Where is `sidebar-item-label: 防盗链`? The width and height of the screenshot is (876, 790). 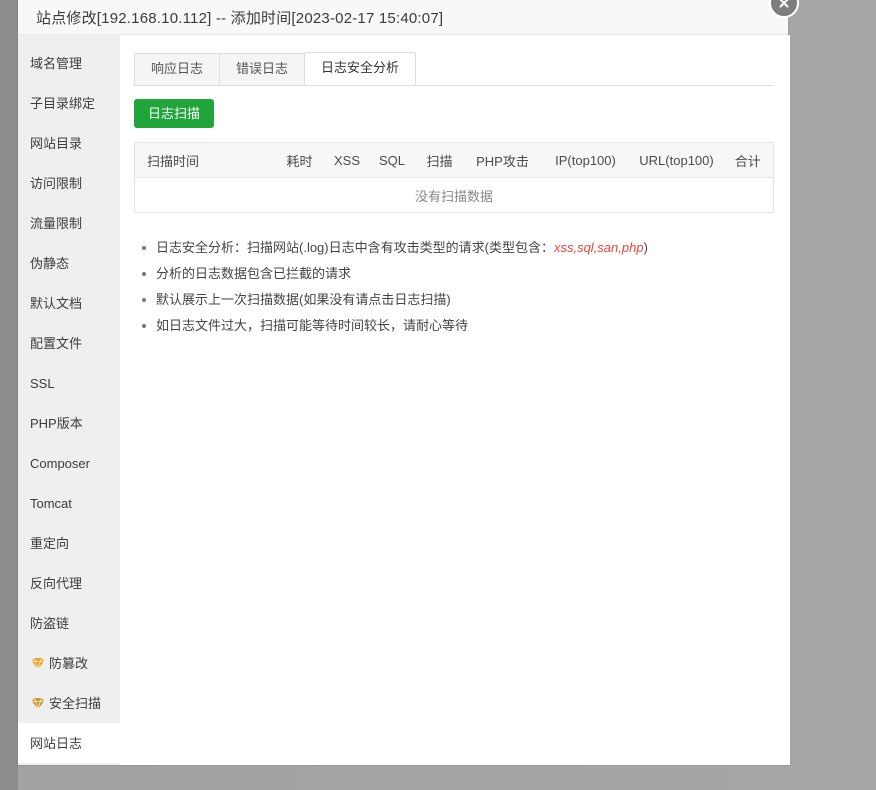 sidebar-item-label: 防盗链 is located at coordinates (50, 623).